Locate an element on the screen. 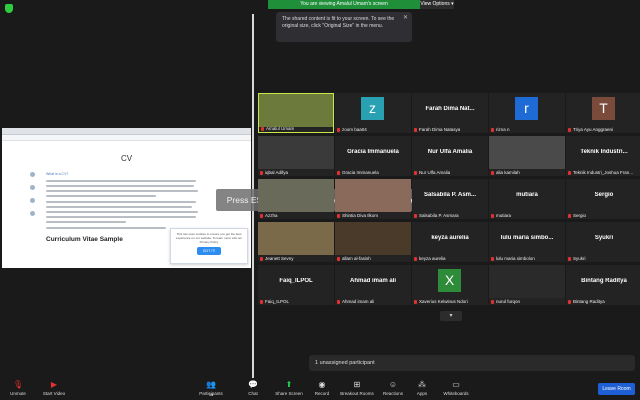 The height and width of the screenshot is (400, 640). doc-body-text is located at coordinates (123, 206).